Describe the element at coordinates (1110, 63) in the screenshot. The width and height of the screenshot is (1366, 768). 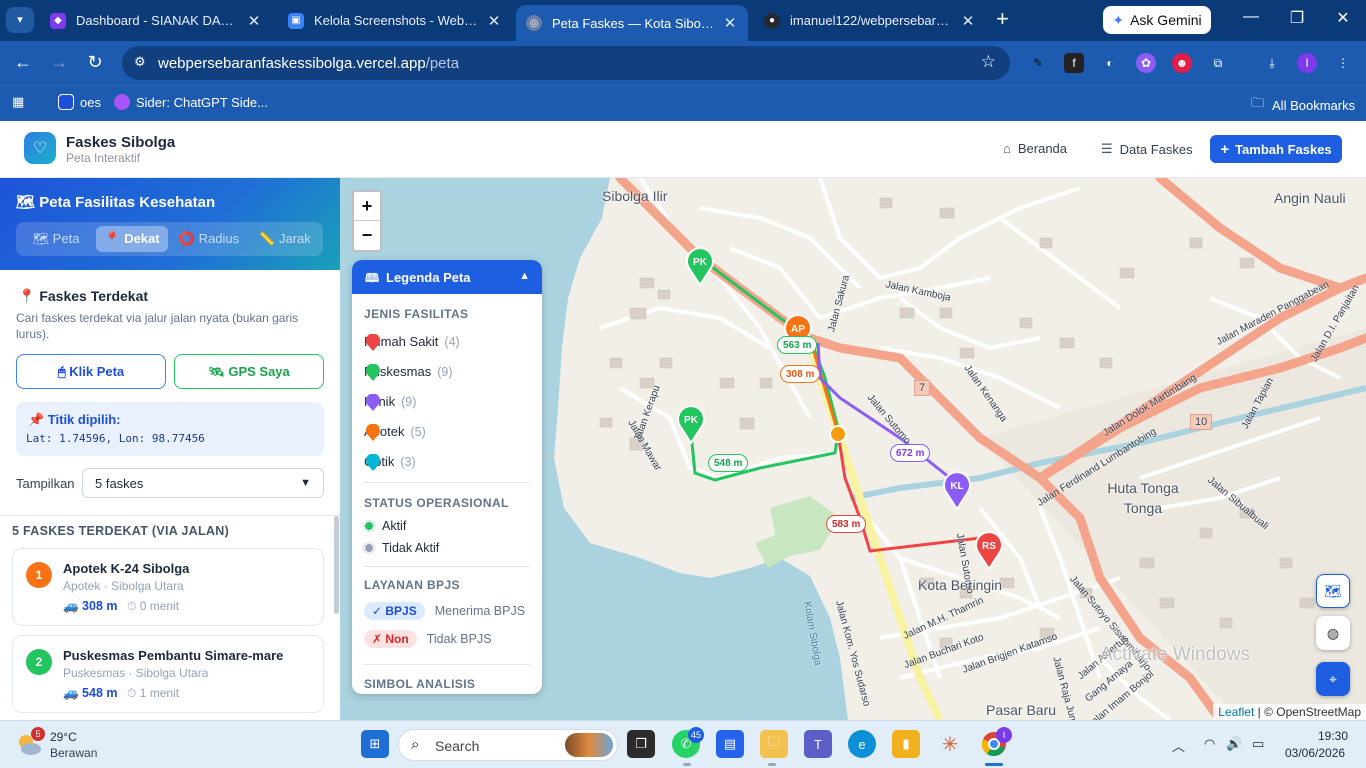
I see `sync-extension-icon: ◐` at that location.